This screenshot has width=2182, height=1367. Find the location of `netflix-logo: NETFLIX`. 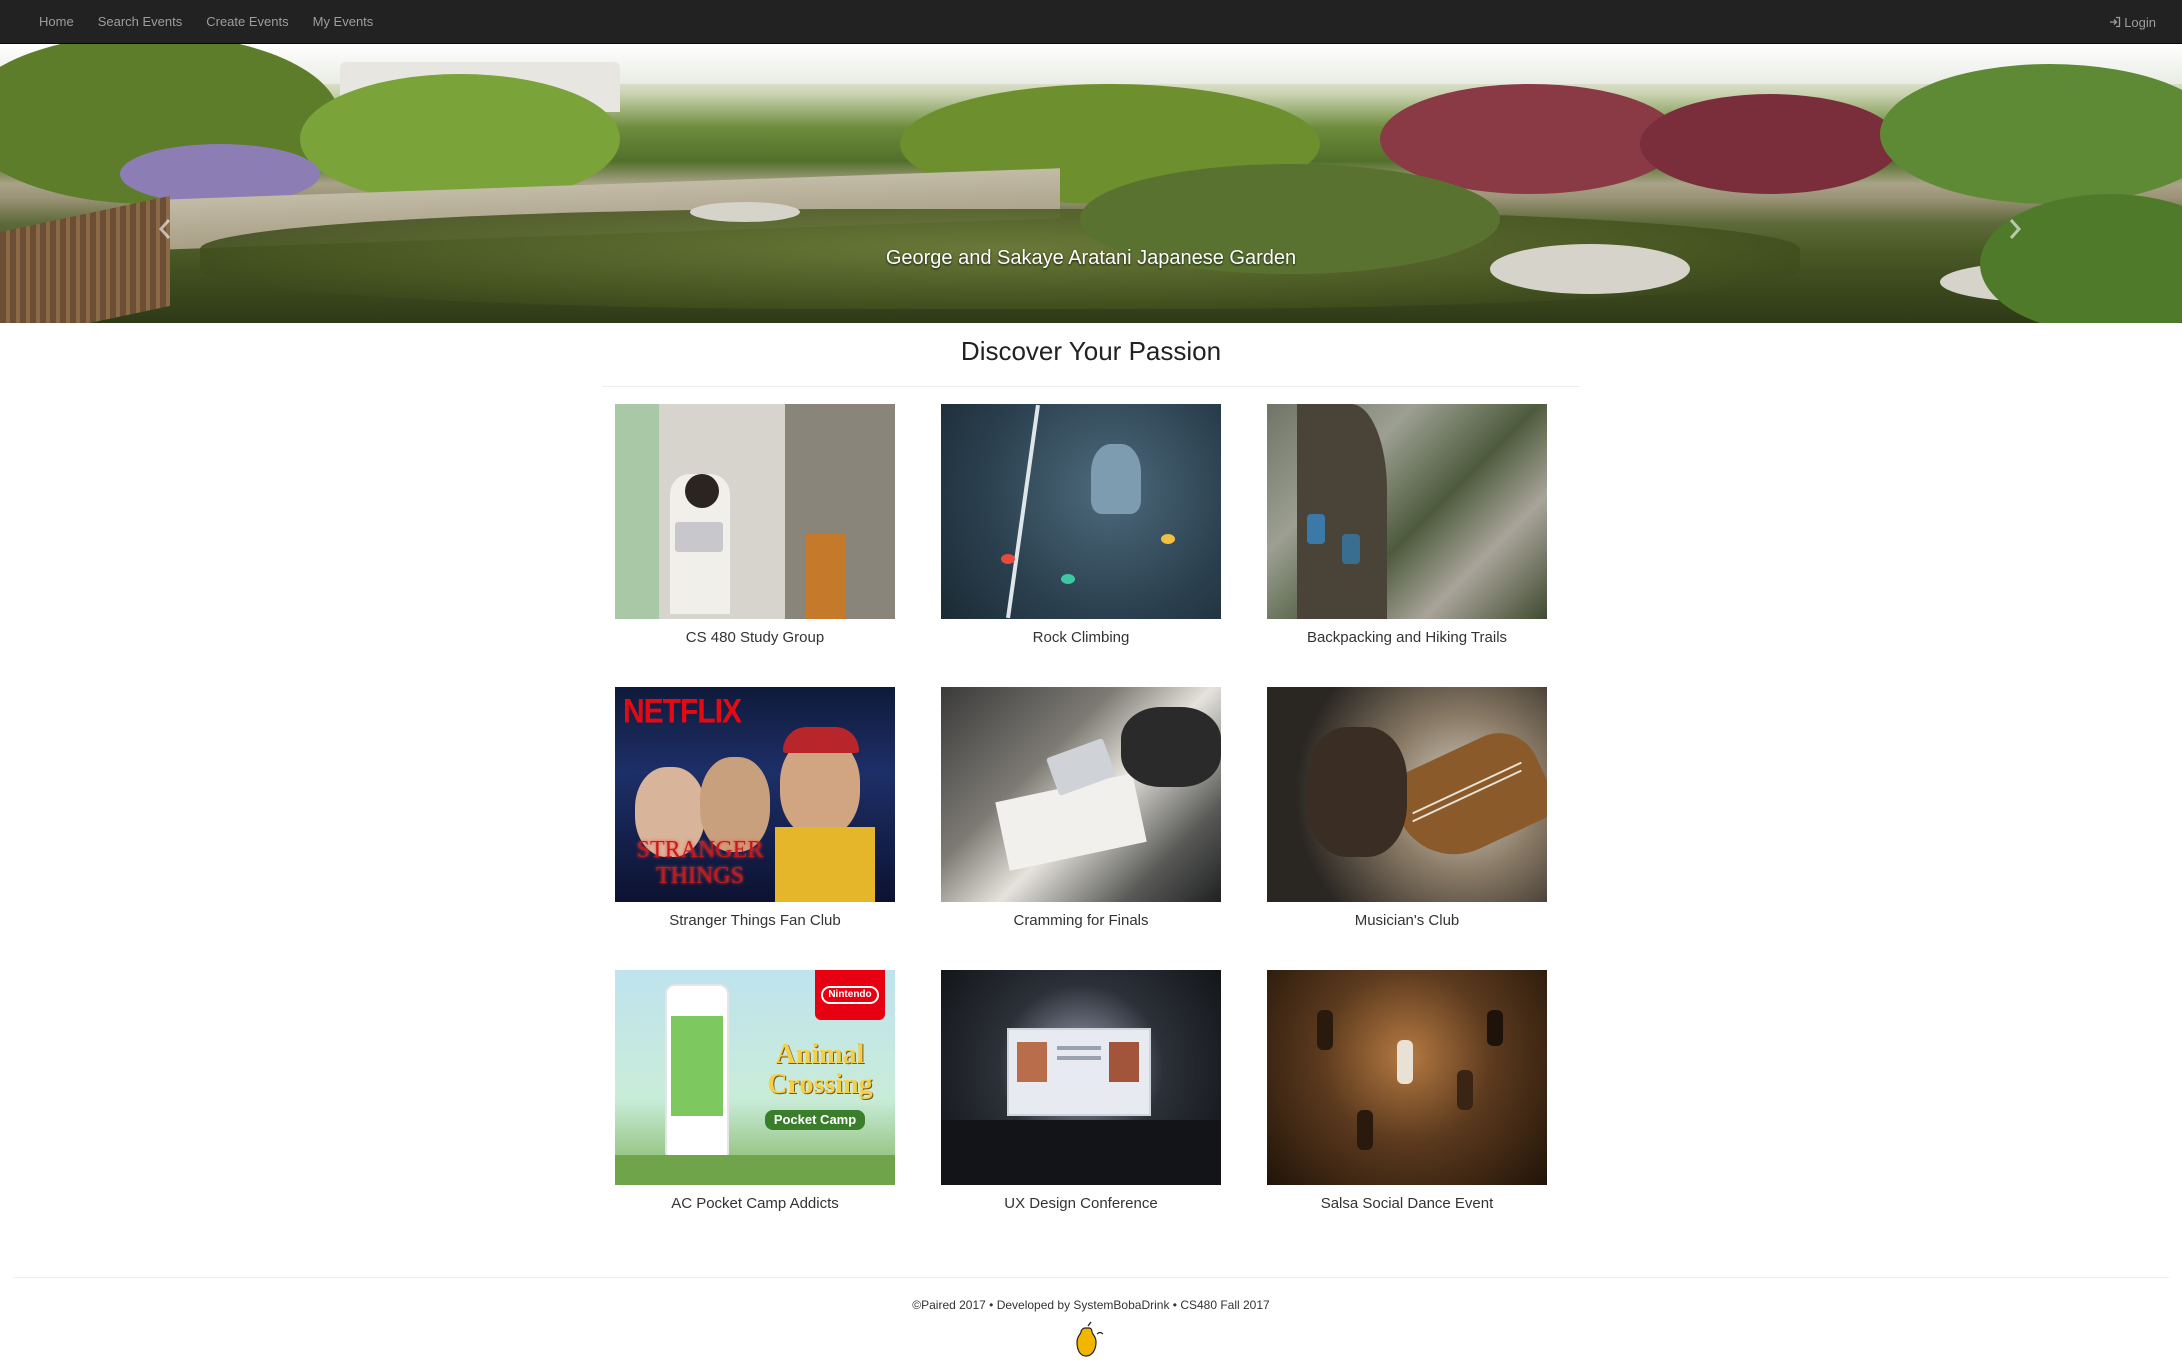

netflix-logo: NETFLIX is located at coordinates (682, 711).